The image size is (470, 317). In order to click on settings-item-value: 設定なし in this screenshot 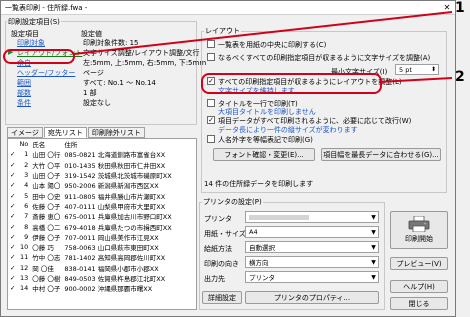, I will do `click(97, 103)`.